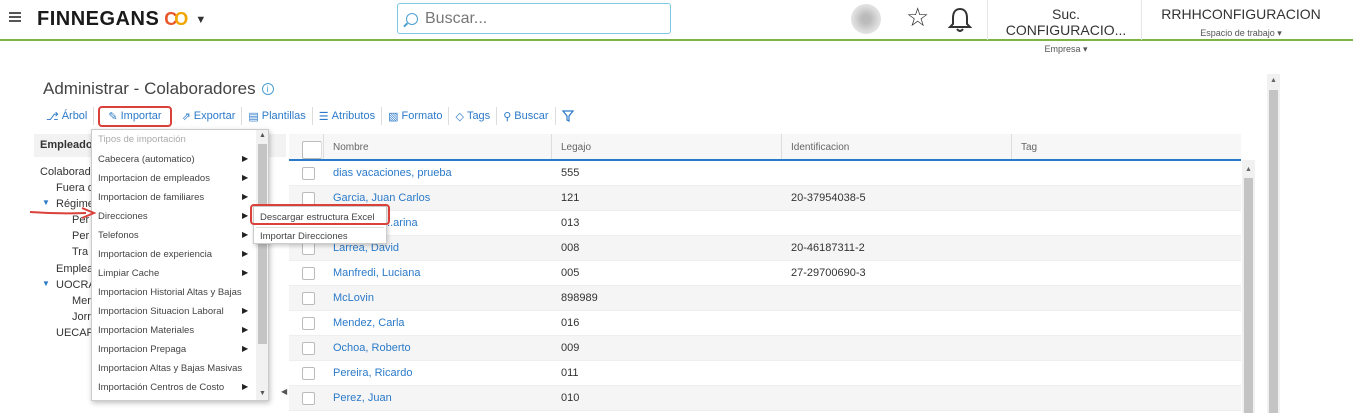  Describe the element at coordinates (175, 216) in the screenshot. I see `import-menu-item: Direcciones` at that location.